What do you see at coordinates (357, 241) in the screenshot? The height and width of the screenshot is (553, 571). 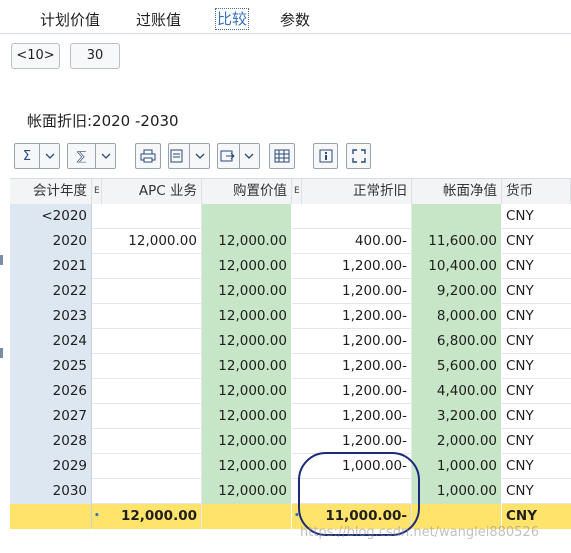 I see `cell-depreciation: 400.00-` at bounding box center [357, 241].